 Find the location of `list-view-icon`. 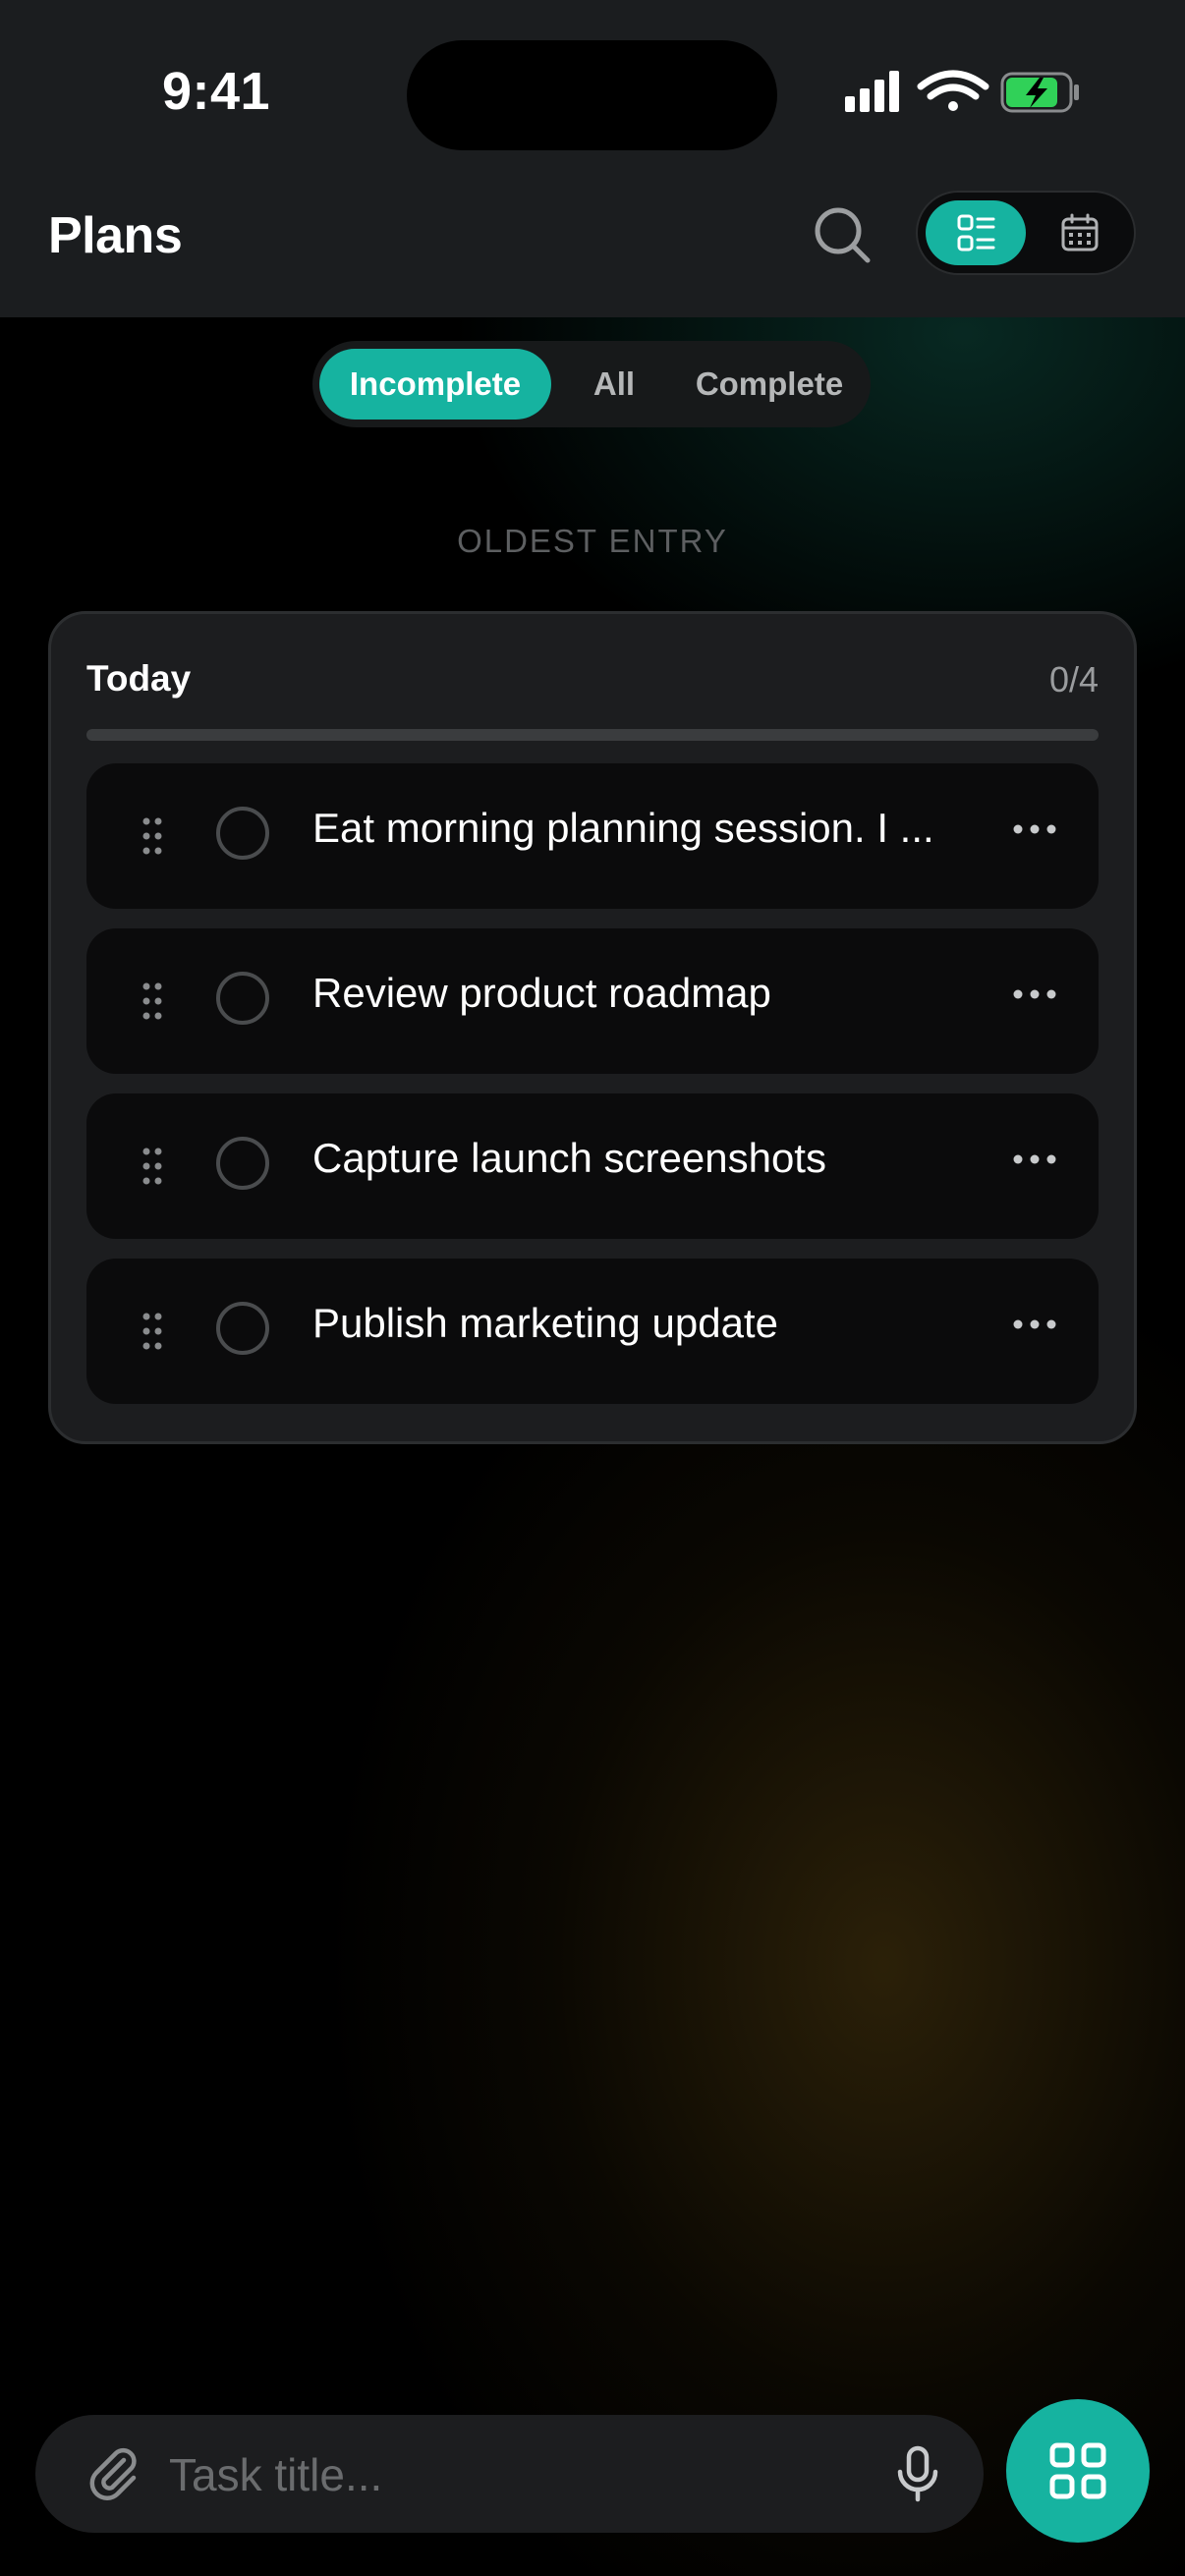

list-view-icon is located at coordinates (976, 233).